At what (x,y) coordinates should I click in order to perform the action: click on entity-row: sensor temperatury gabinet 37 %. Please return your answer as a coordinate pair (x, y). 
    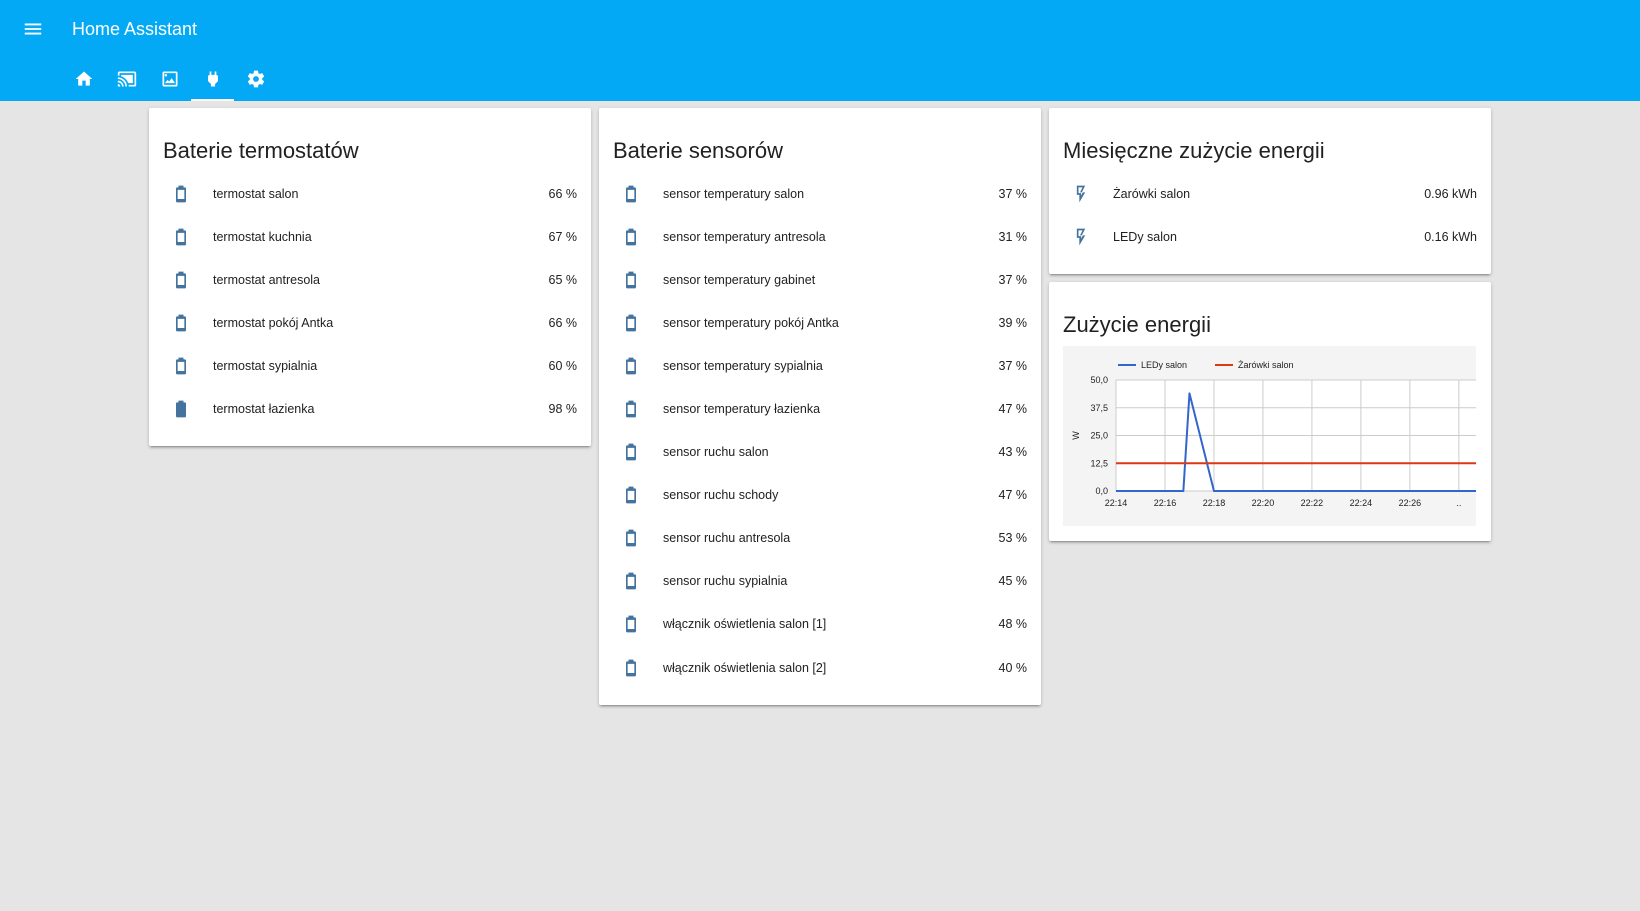
    Looking at the image, I should click on (820, 279).